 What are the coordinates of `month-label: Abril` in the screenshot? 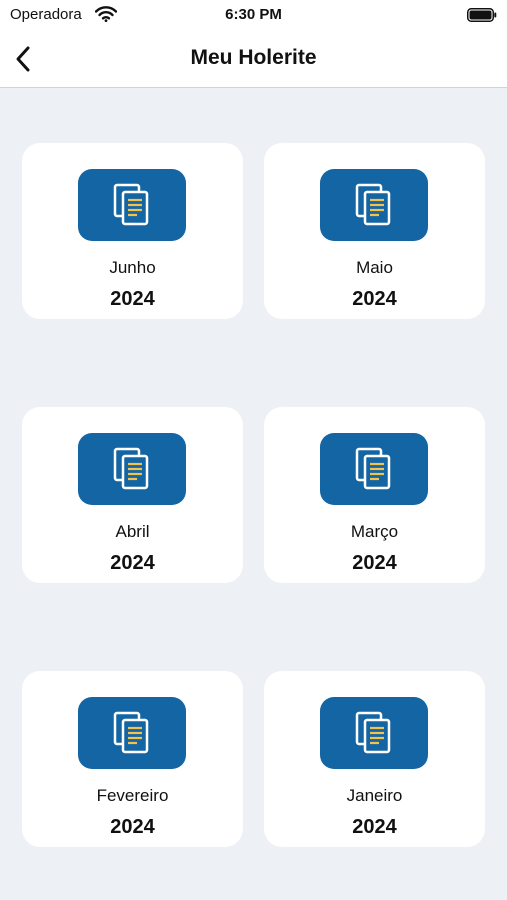 It's located at (132, 531).